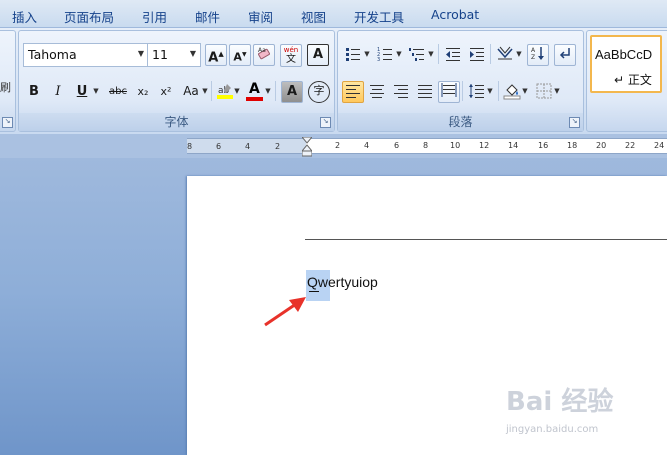  What do you see at coordinates (89, 16) in the screenshot?
I see `tab-page-layout: 页面布局` at bounding box center [89, 16].